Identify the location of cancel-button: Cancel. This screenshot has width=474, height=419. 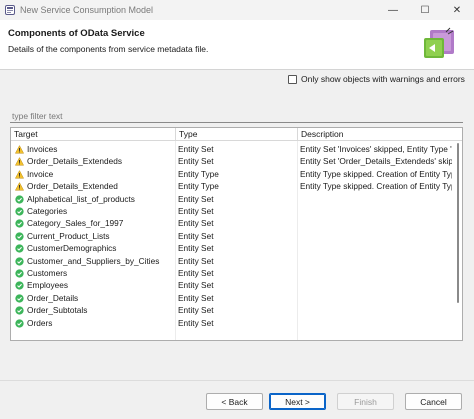
(433, 401).